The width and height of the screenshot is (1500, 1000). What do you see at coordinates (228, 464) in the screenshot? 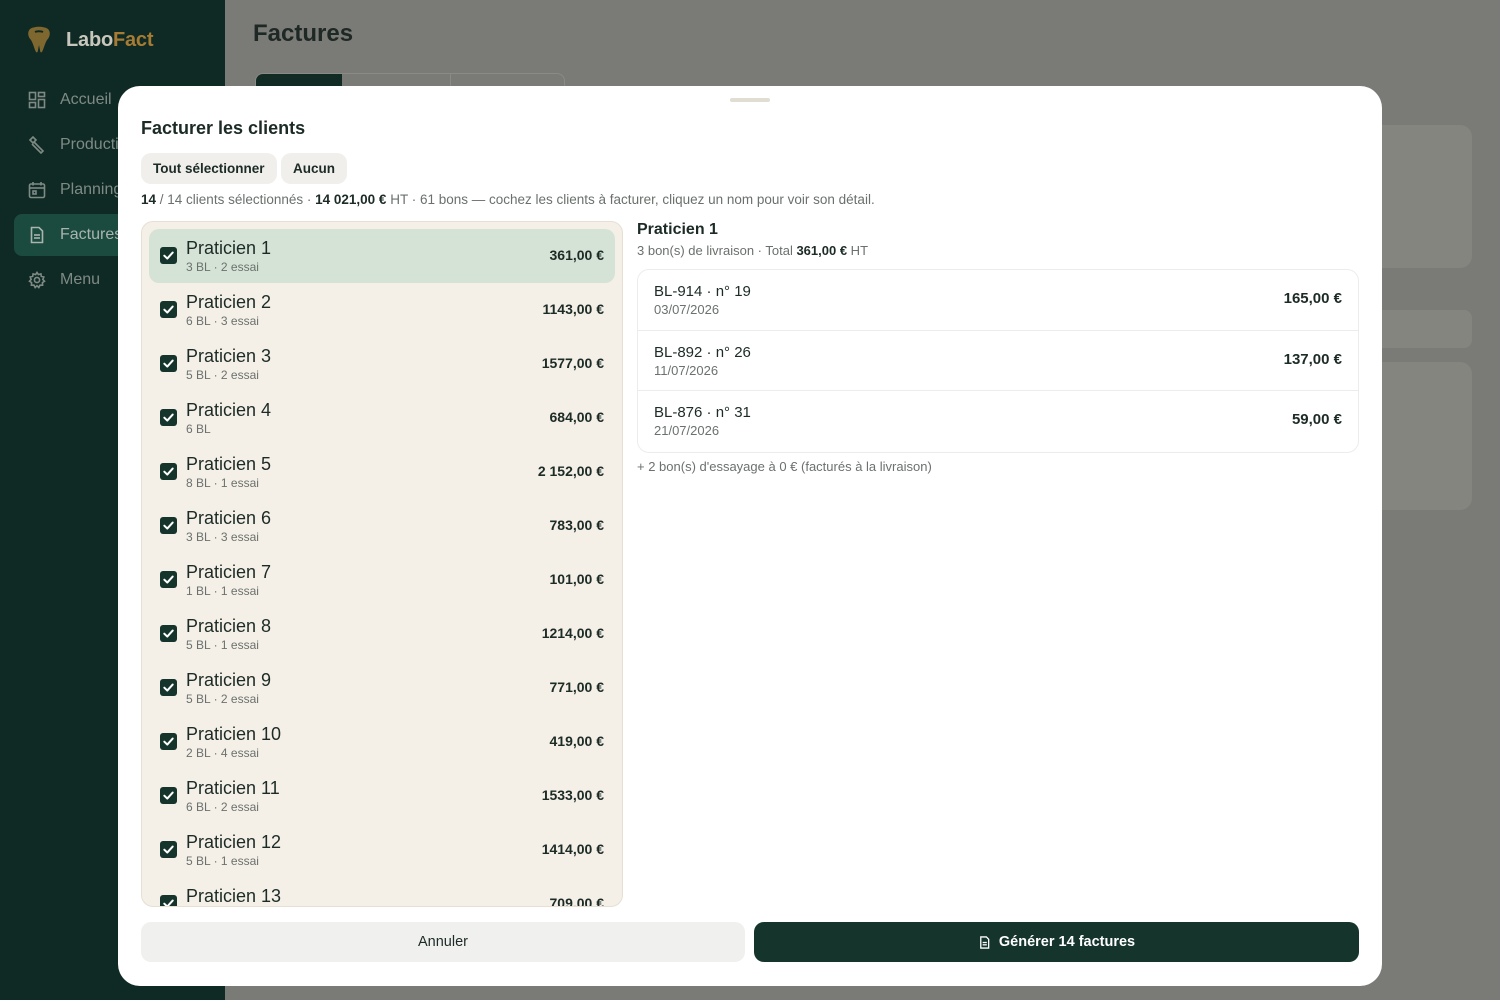
I see `client-name: Praticien 5` at bounding box center [228, 464].